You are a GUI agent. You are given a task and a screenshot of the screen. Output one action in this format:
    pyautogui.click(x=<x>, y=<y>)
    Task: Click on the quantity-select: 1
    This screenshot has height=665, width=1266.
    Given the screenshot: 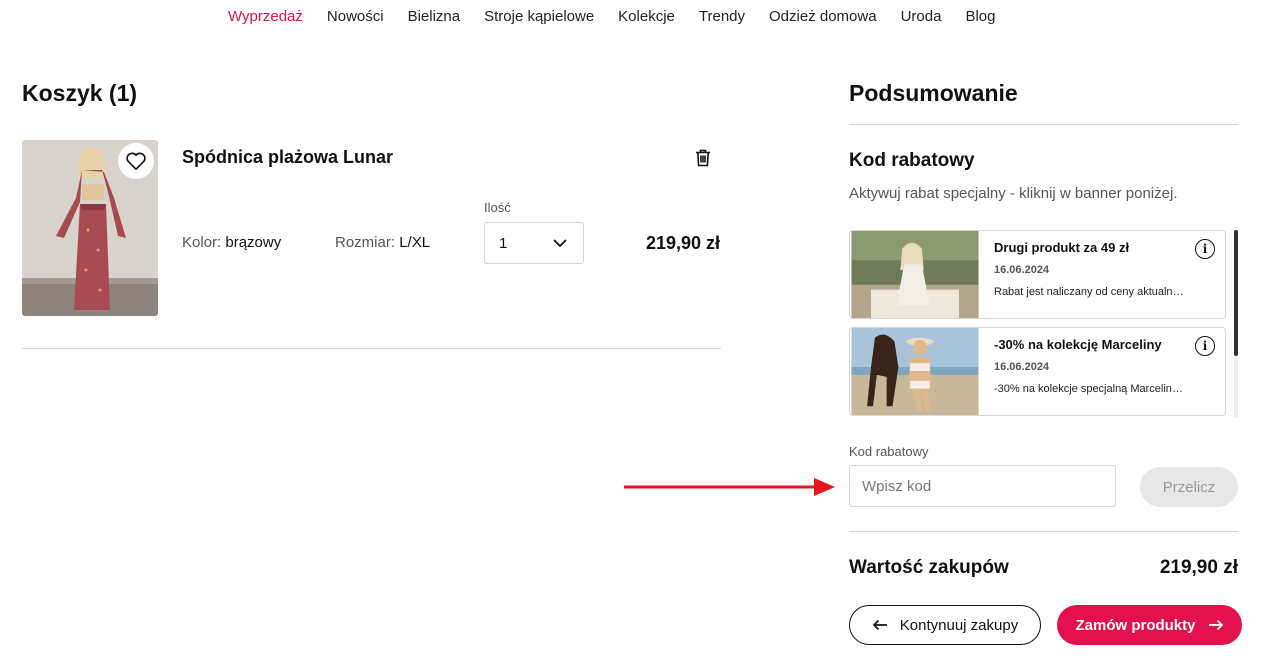 What is the action you would take?
    pyautogui.click(x=534, y=243)
    